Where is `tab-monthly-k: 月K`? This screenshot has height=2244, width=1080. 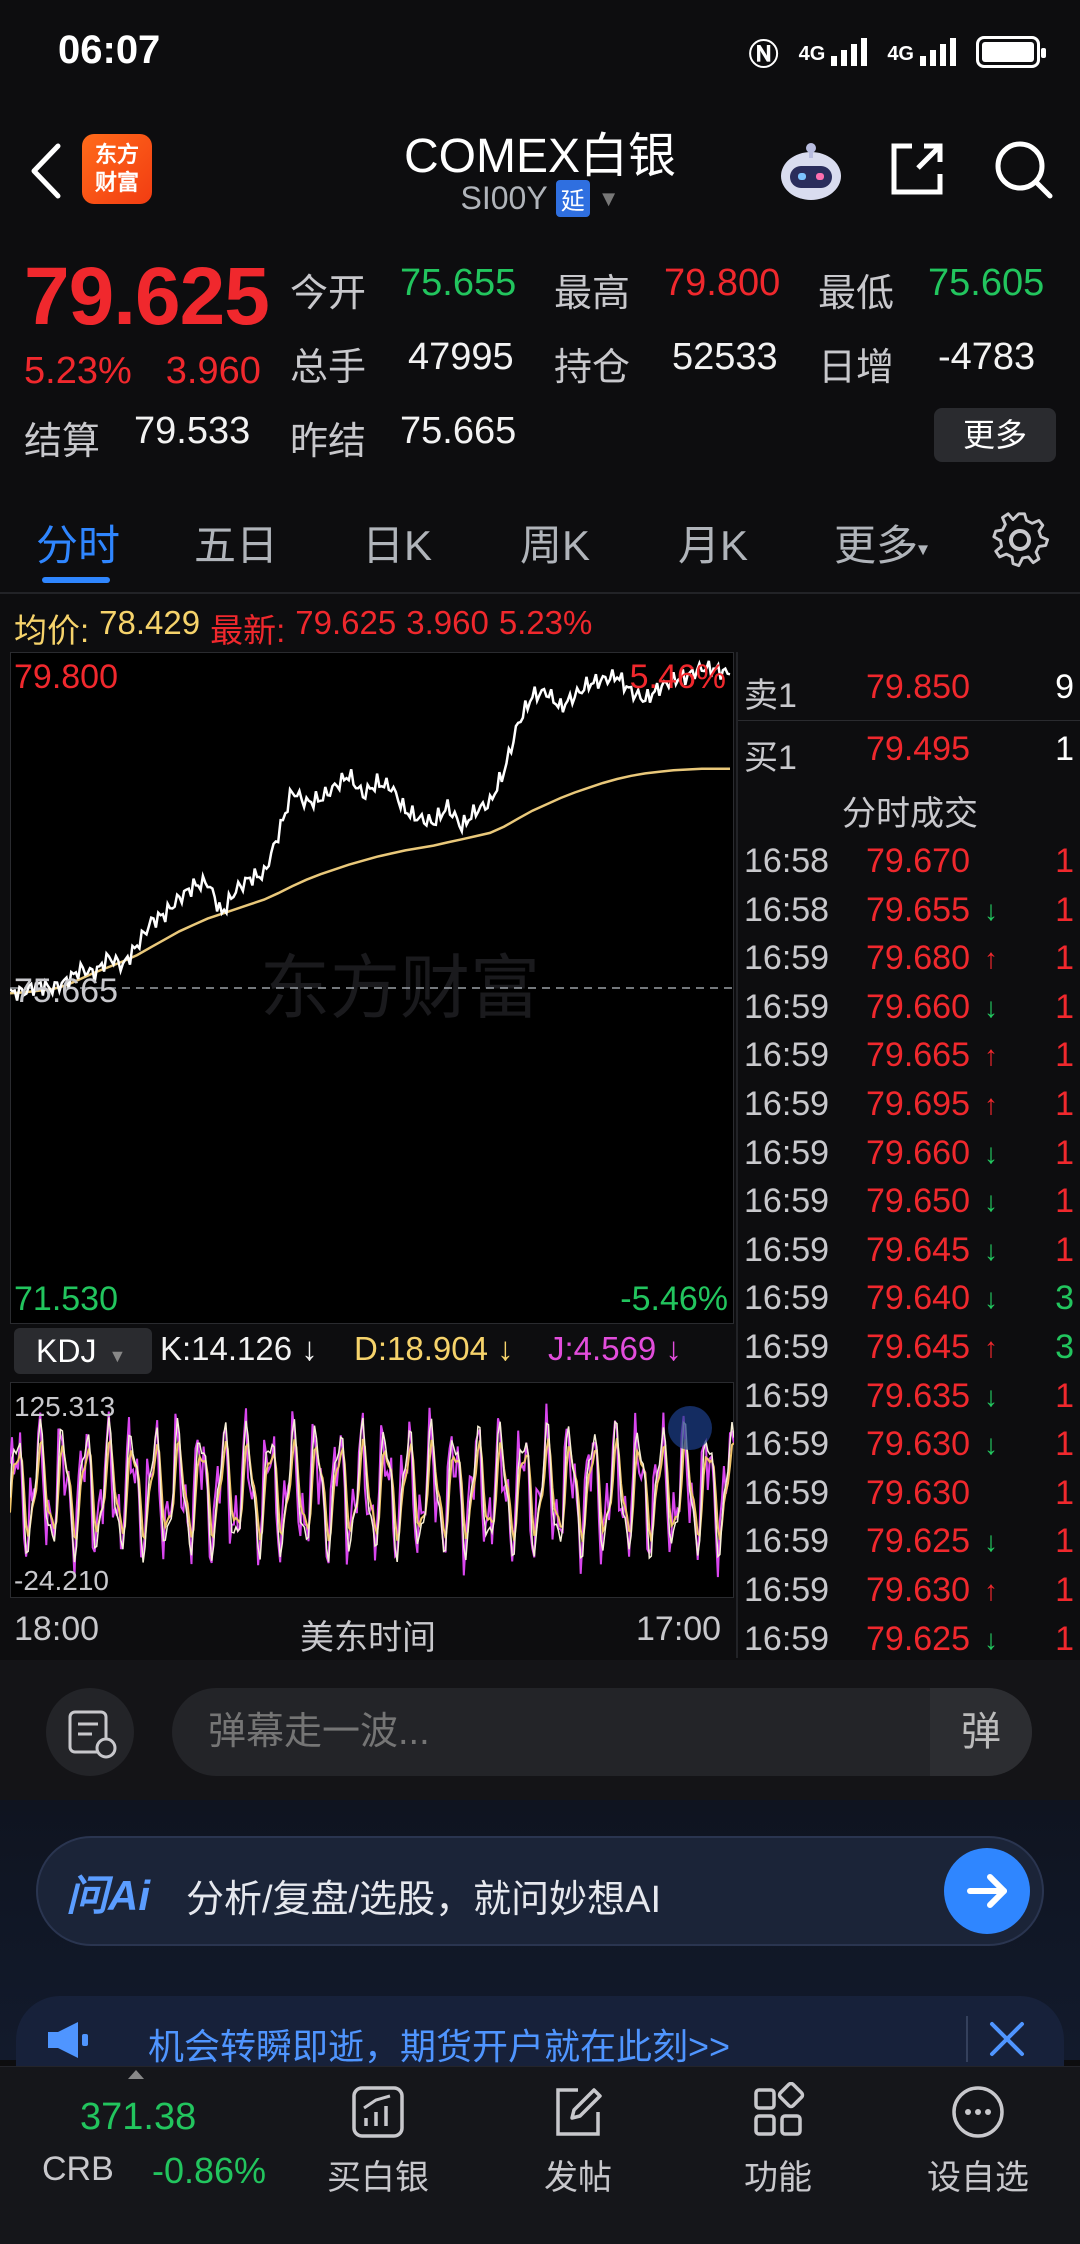
tab-monthly-k: 月K is located at coordinates (713, 542).